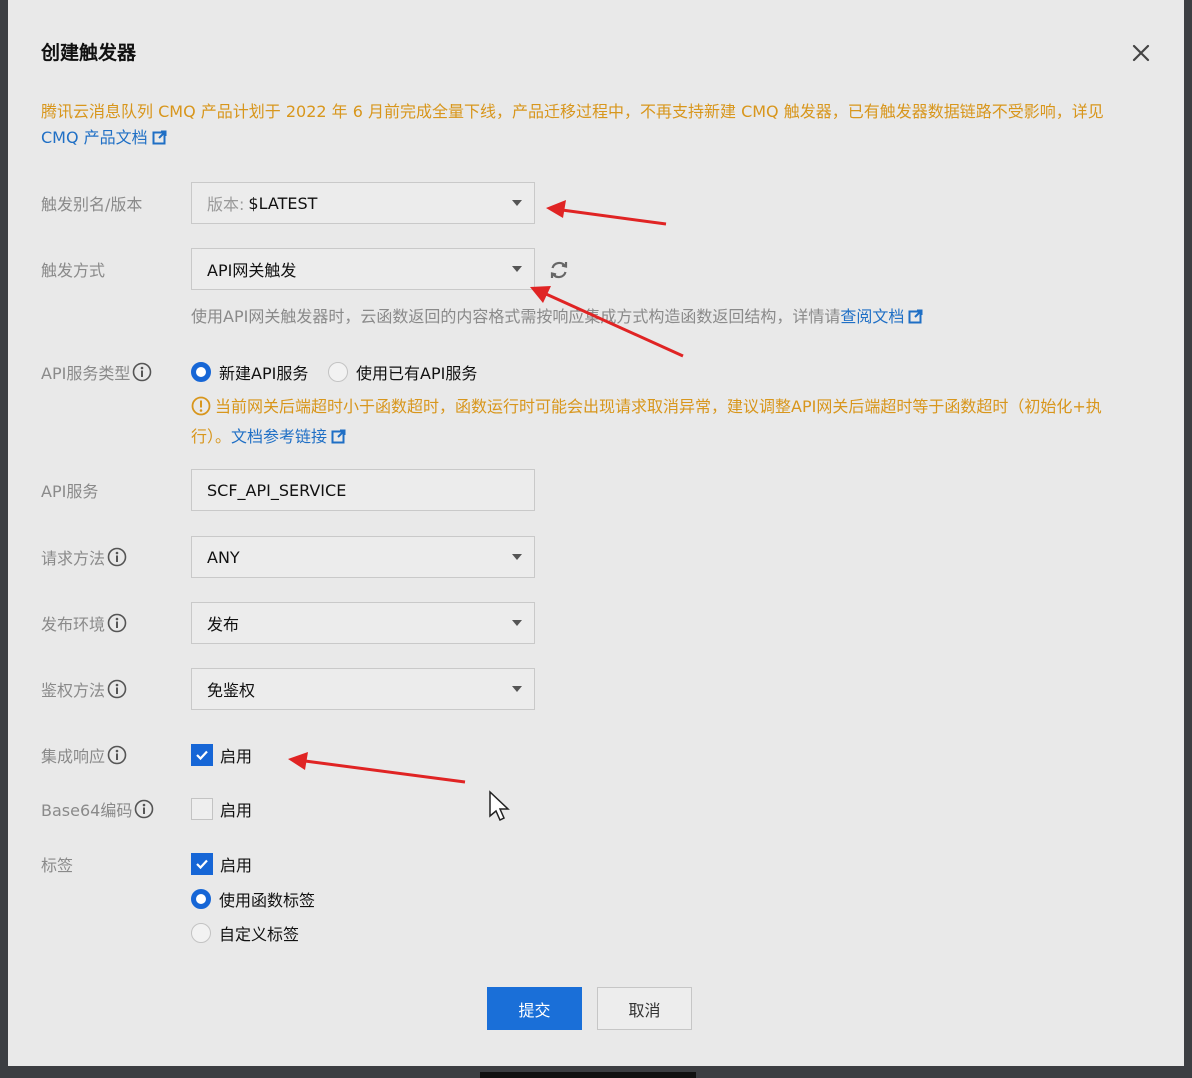 The width and height of the screenshot is (1192, 1078). Describe the element at coordinates (201, 410) in the screenshot. I see `warning-icon` at that location.